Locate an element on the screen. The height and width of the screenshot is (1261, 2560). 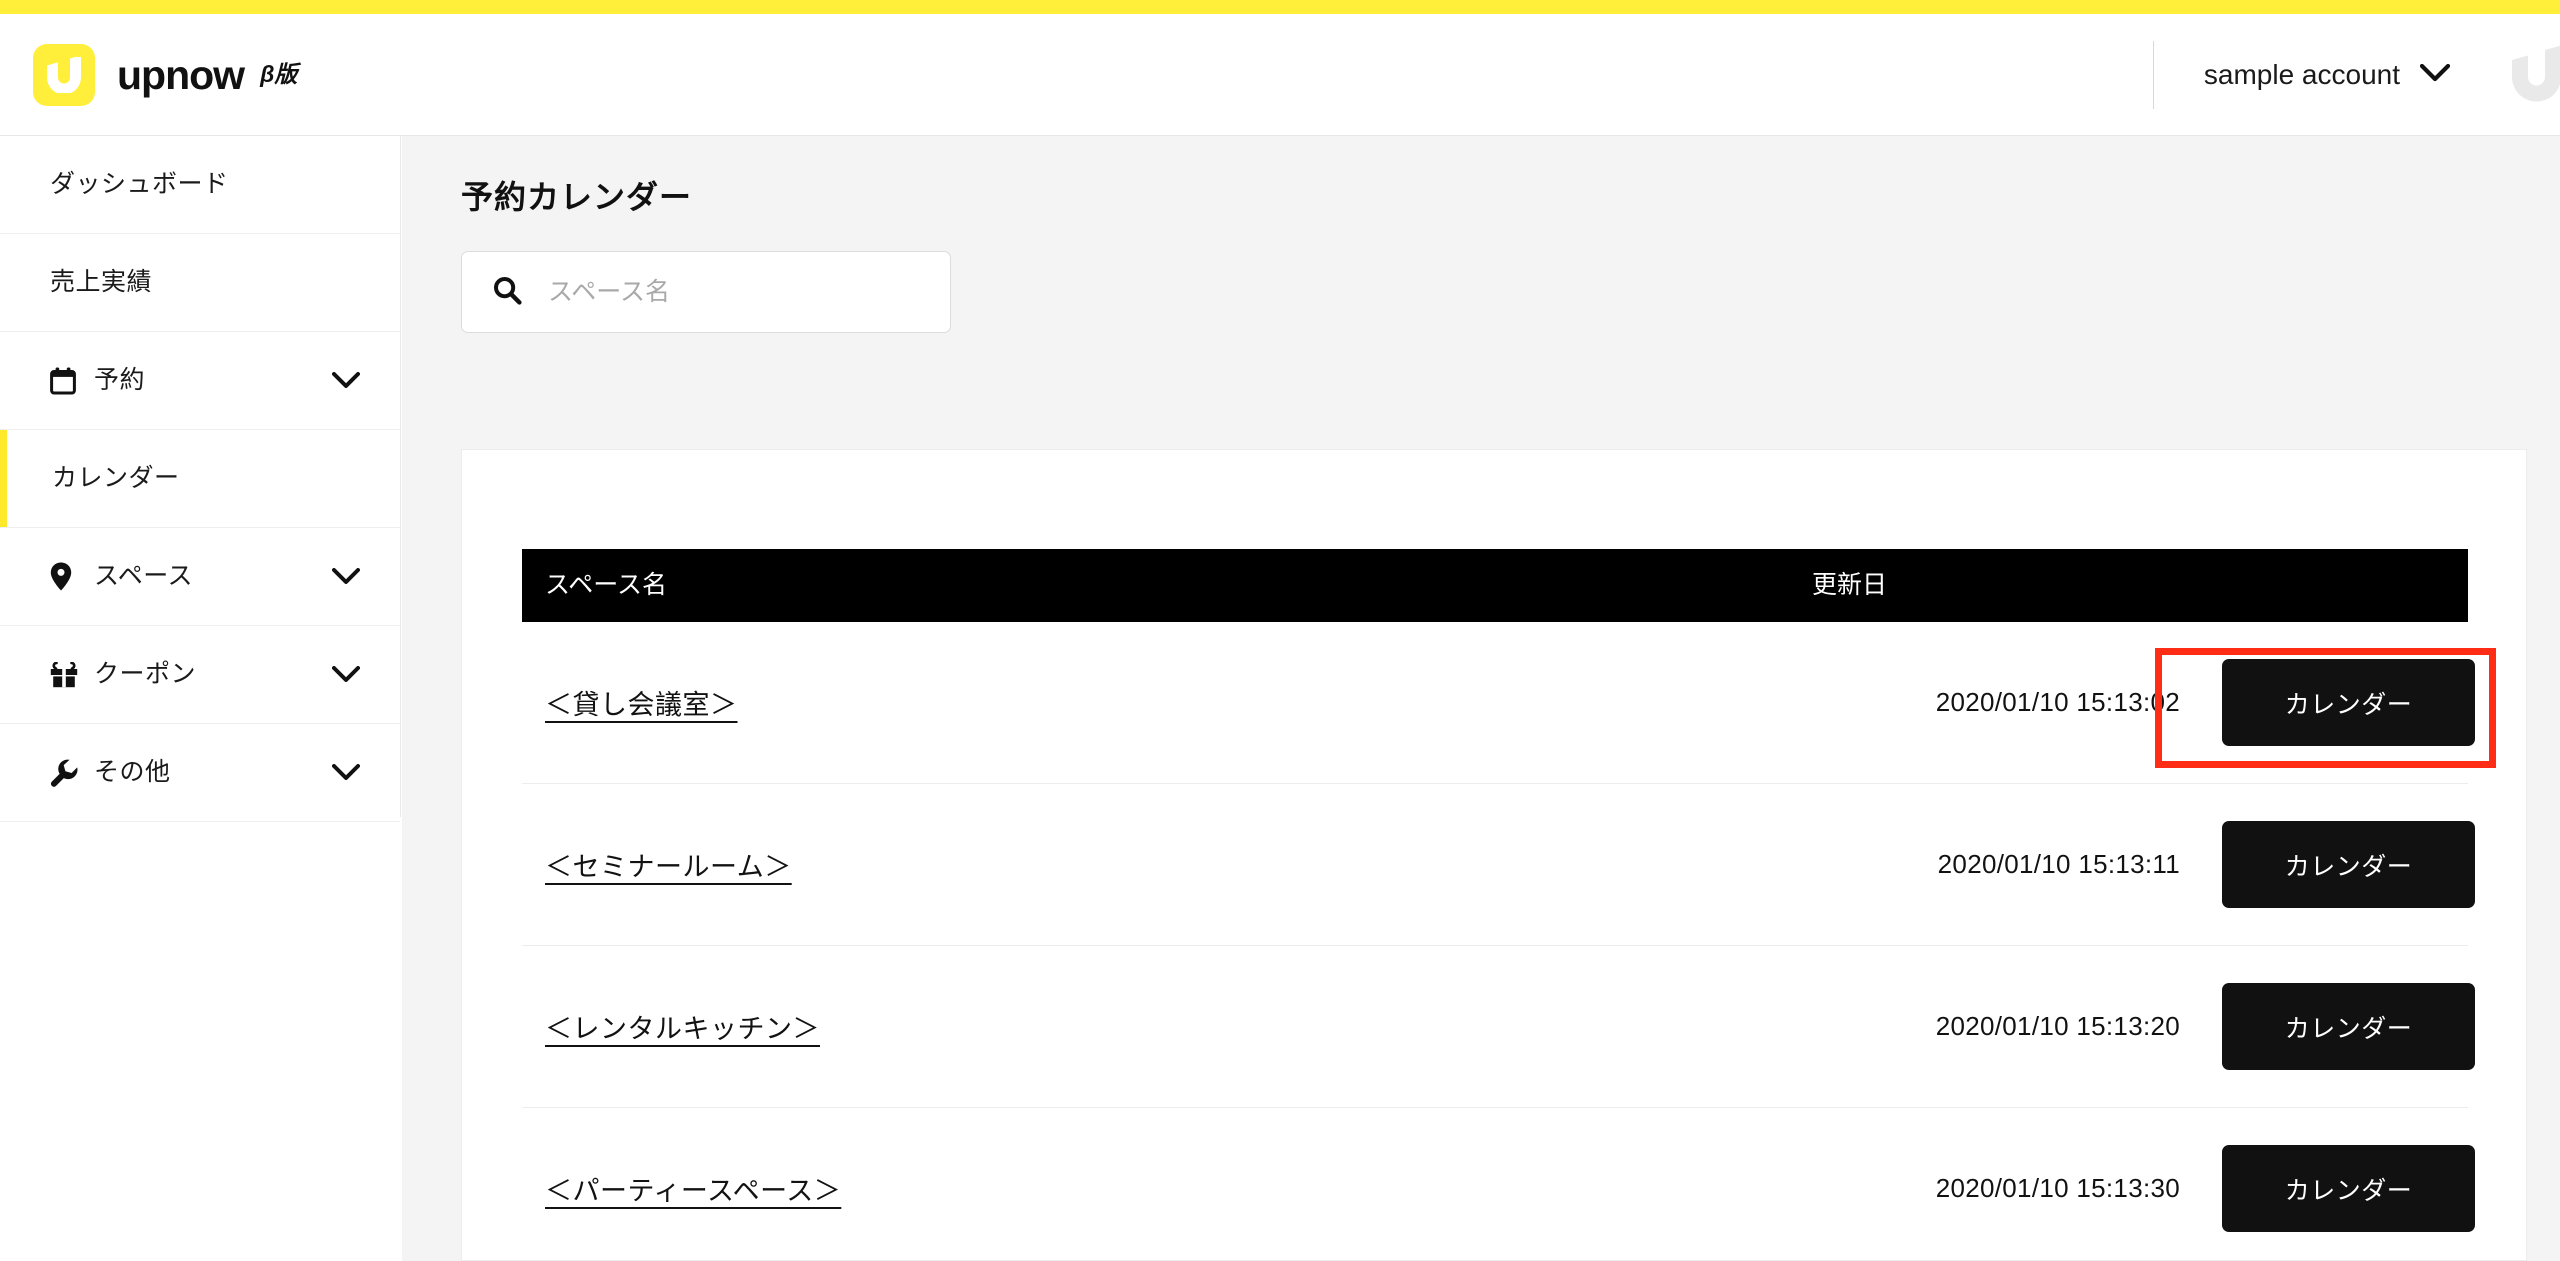
sidebar-item-reservations: 予約 is located at coordinates (200, 381).